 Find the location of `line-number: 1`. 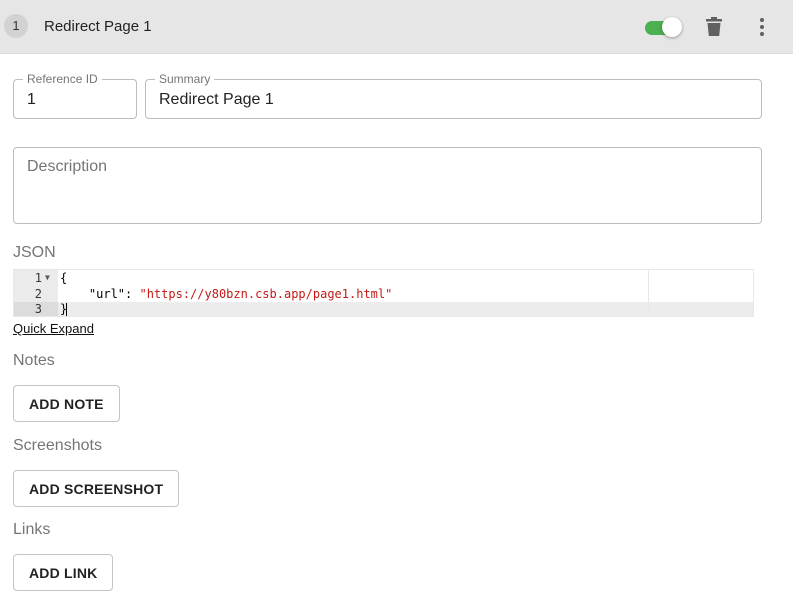

line-number: 1 is located at coordinates (38, 278).